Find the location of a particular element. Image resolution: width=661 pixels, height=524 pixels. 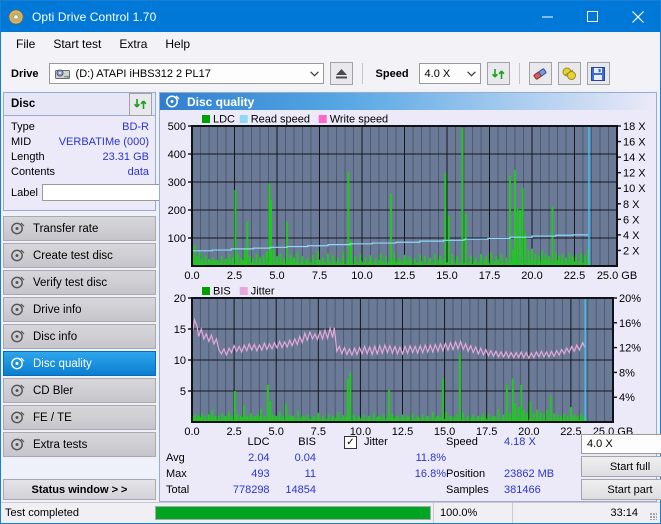

eject-button is located at coordinates (341, 73).